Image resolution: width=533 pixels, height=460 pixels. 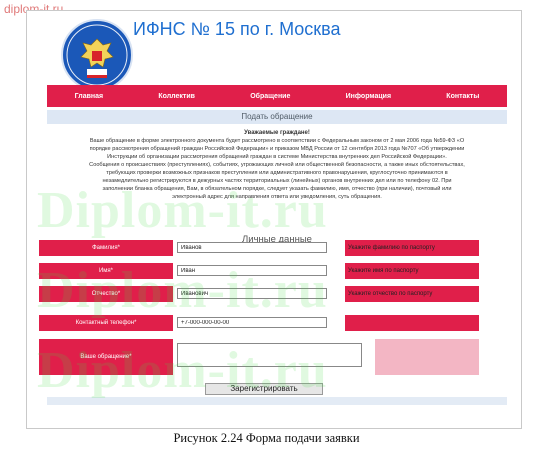 What do you see at coordinates (277, 117) in the screenshot?
I see `section-title: Подать обращение` at bounding box center [277, 117].